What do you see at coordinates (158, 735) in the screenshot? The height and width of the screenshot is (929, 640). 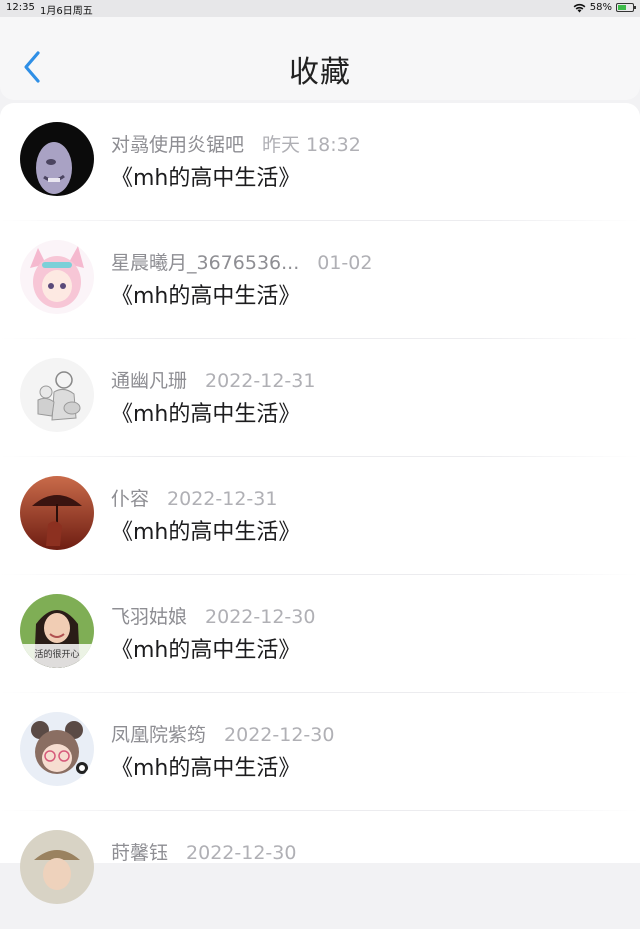 I see `username: 凤凰院紫筠` at bounding box center [158, 735].